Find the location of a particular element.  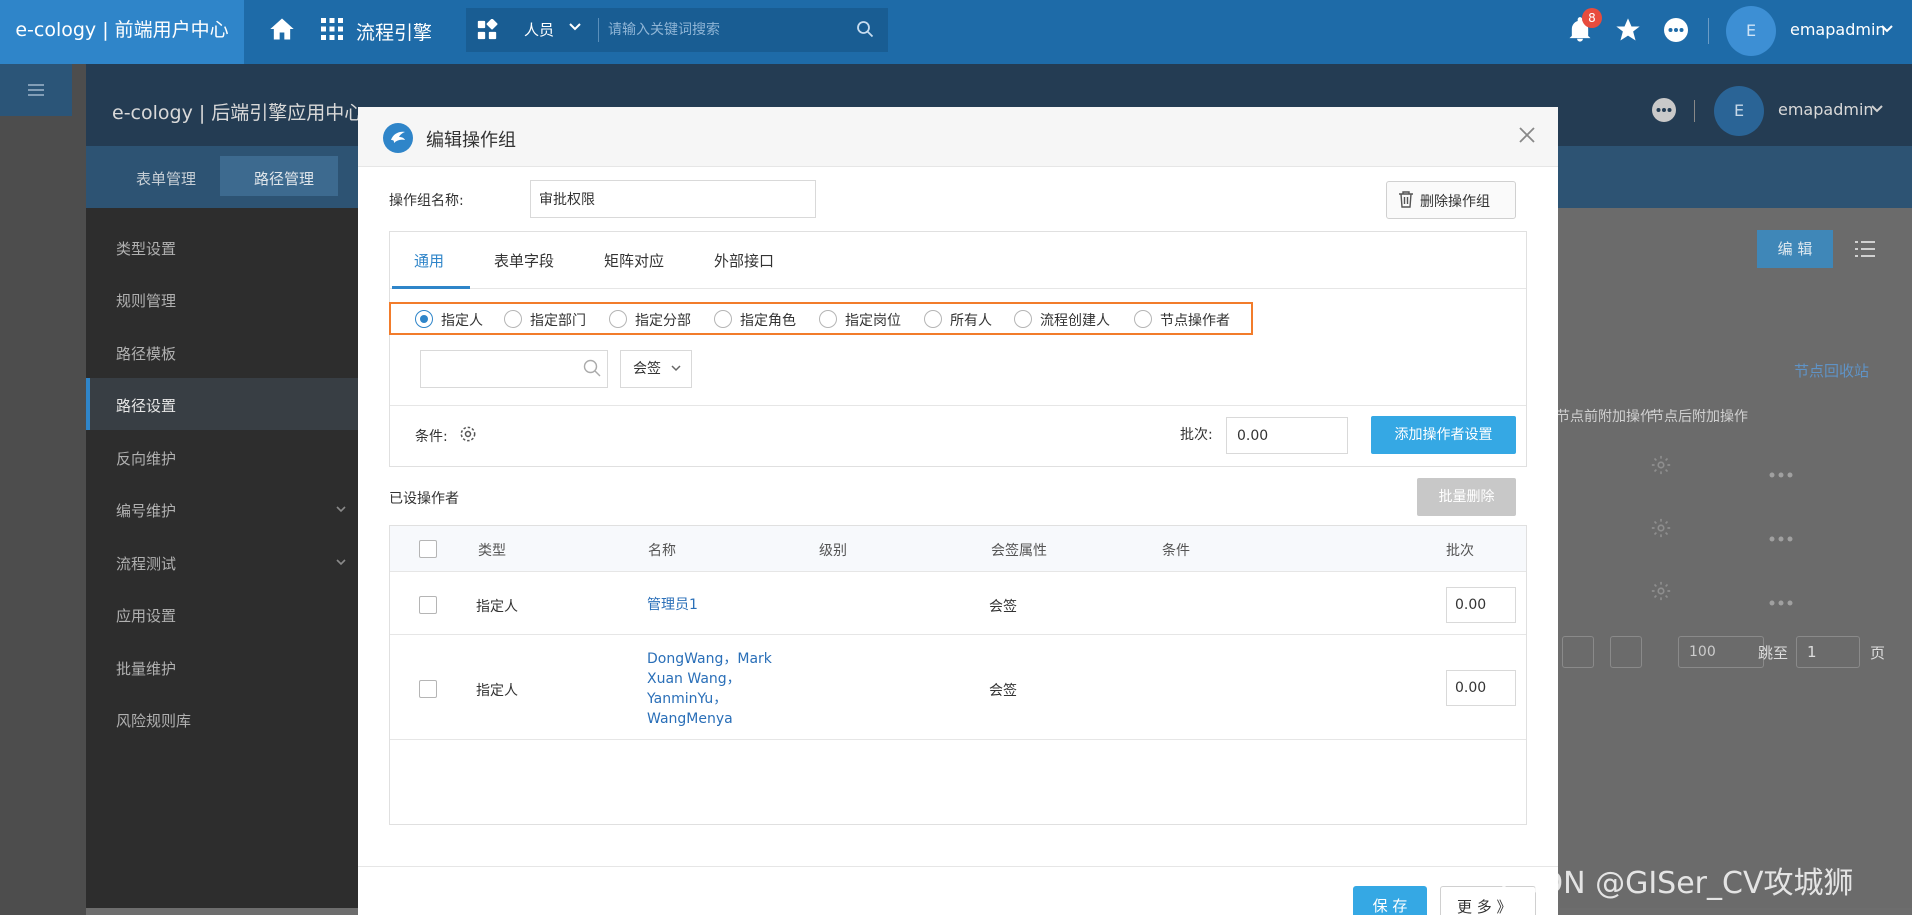

radio-label: 指定部门 is located at coordinates (558, 320).